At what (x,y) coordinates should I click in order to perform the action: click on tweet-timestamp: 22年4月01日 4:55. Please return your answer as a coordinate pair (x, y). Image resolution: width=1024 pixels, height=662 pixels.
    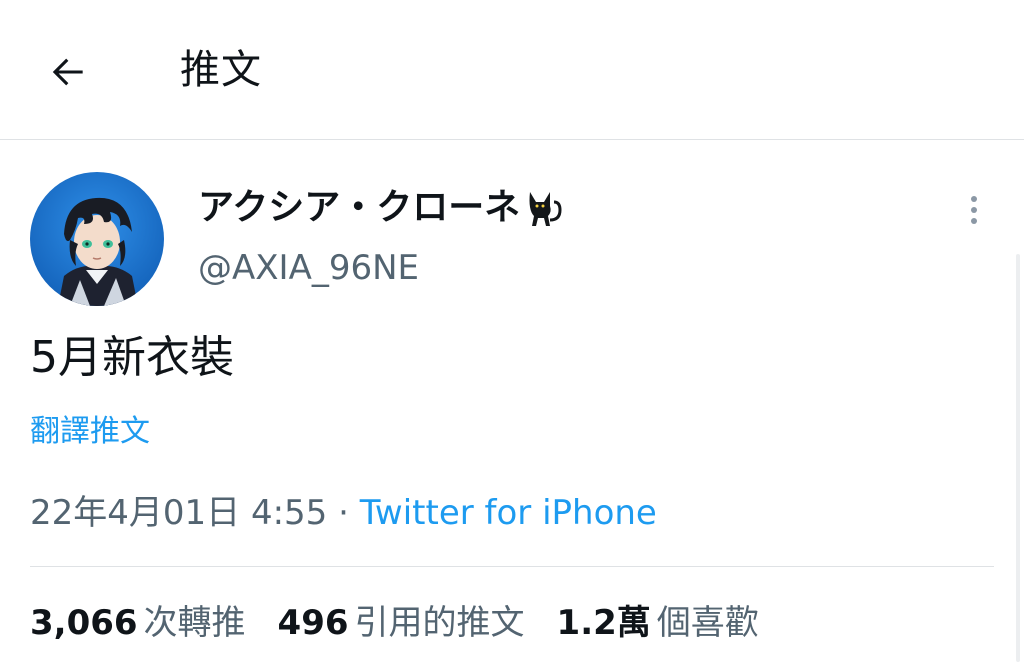
    Looking at the image, I should click on (178, 513).